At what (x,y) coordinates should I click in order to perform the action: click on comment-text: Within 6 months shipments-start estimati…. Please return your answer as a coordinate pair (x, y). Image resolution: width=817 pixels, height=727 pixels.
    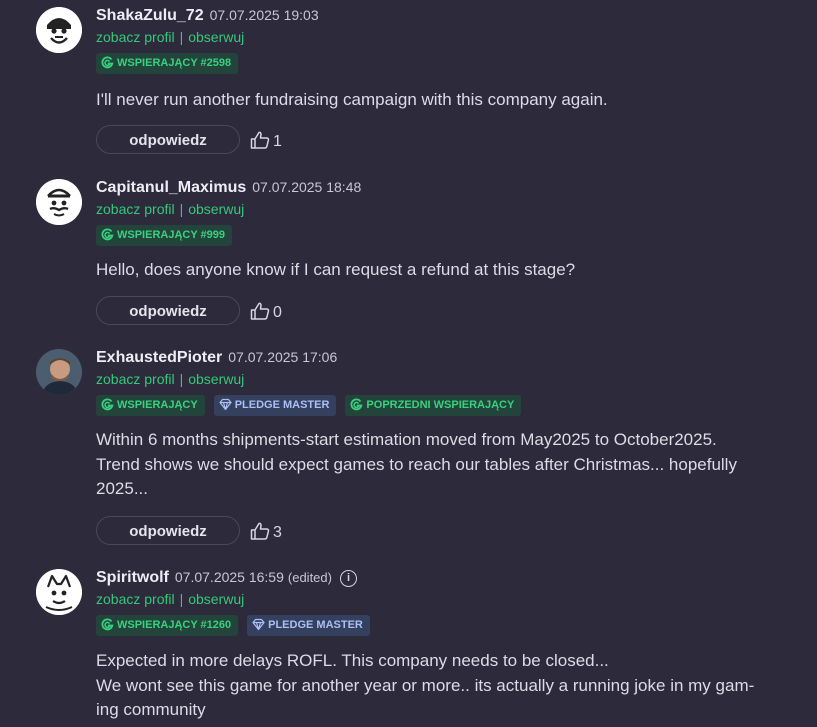
    Looking at the image, I should click on (446, 465).